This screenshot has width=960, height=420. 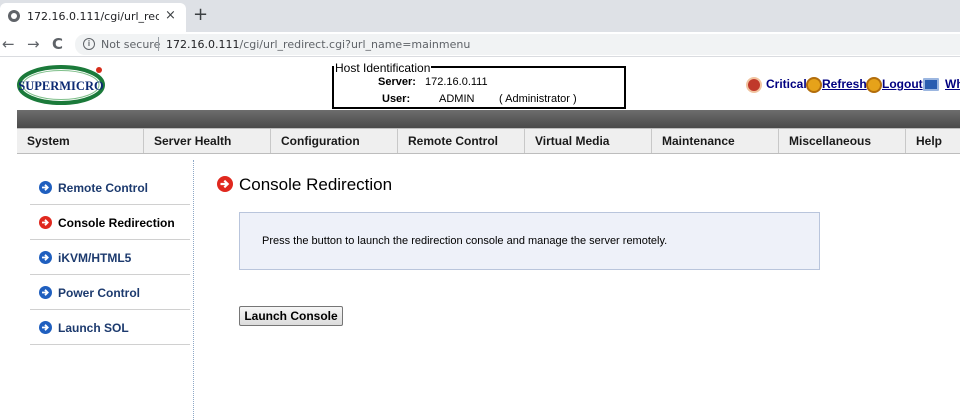 I want to click on menu-maintenance: Maintenance, so click(x=715, y=141).